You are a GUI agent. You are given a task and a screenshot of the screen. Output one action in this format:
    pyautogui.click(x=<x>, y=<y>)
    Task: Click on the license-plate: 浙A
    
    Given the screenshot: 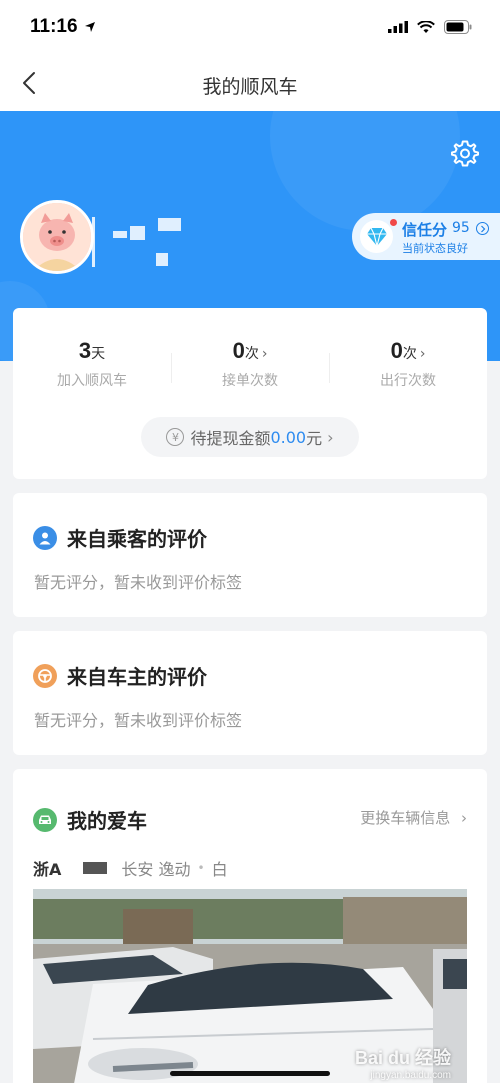 What is the action you would take?
    pyautogui.click(x=47, y=869)
    